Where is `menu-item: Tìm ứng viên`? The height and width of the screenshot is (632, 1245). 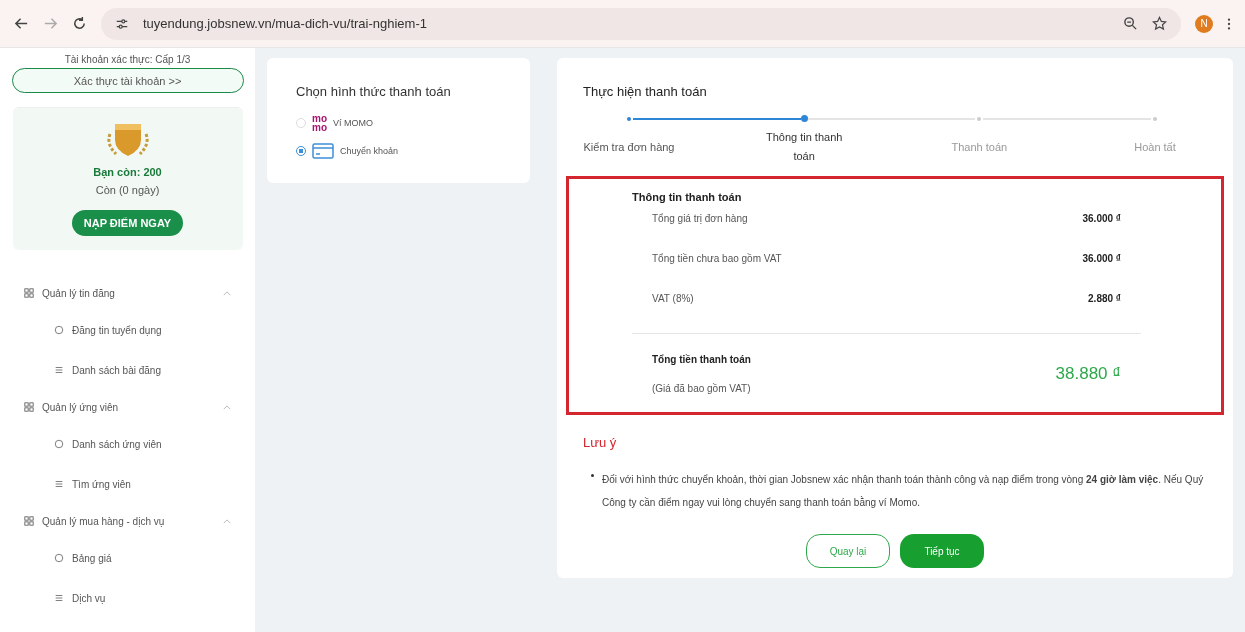 menu-item: Tìm ứng viên is located at coordinates (101, 484).